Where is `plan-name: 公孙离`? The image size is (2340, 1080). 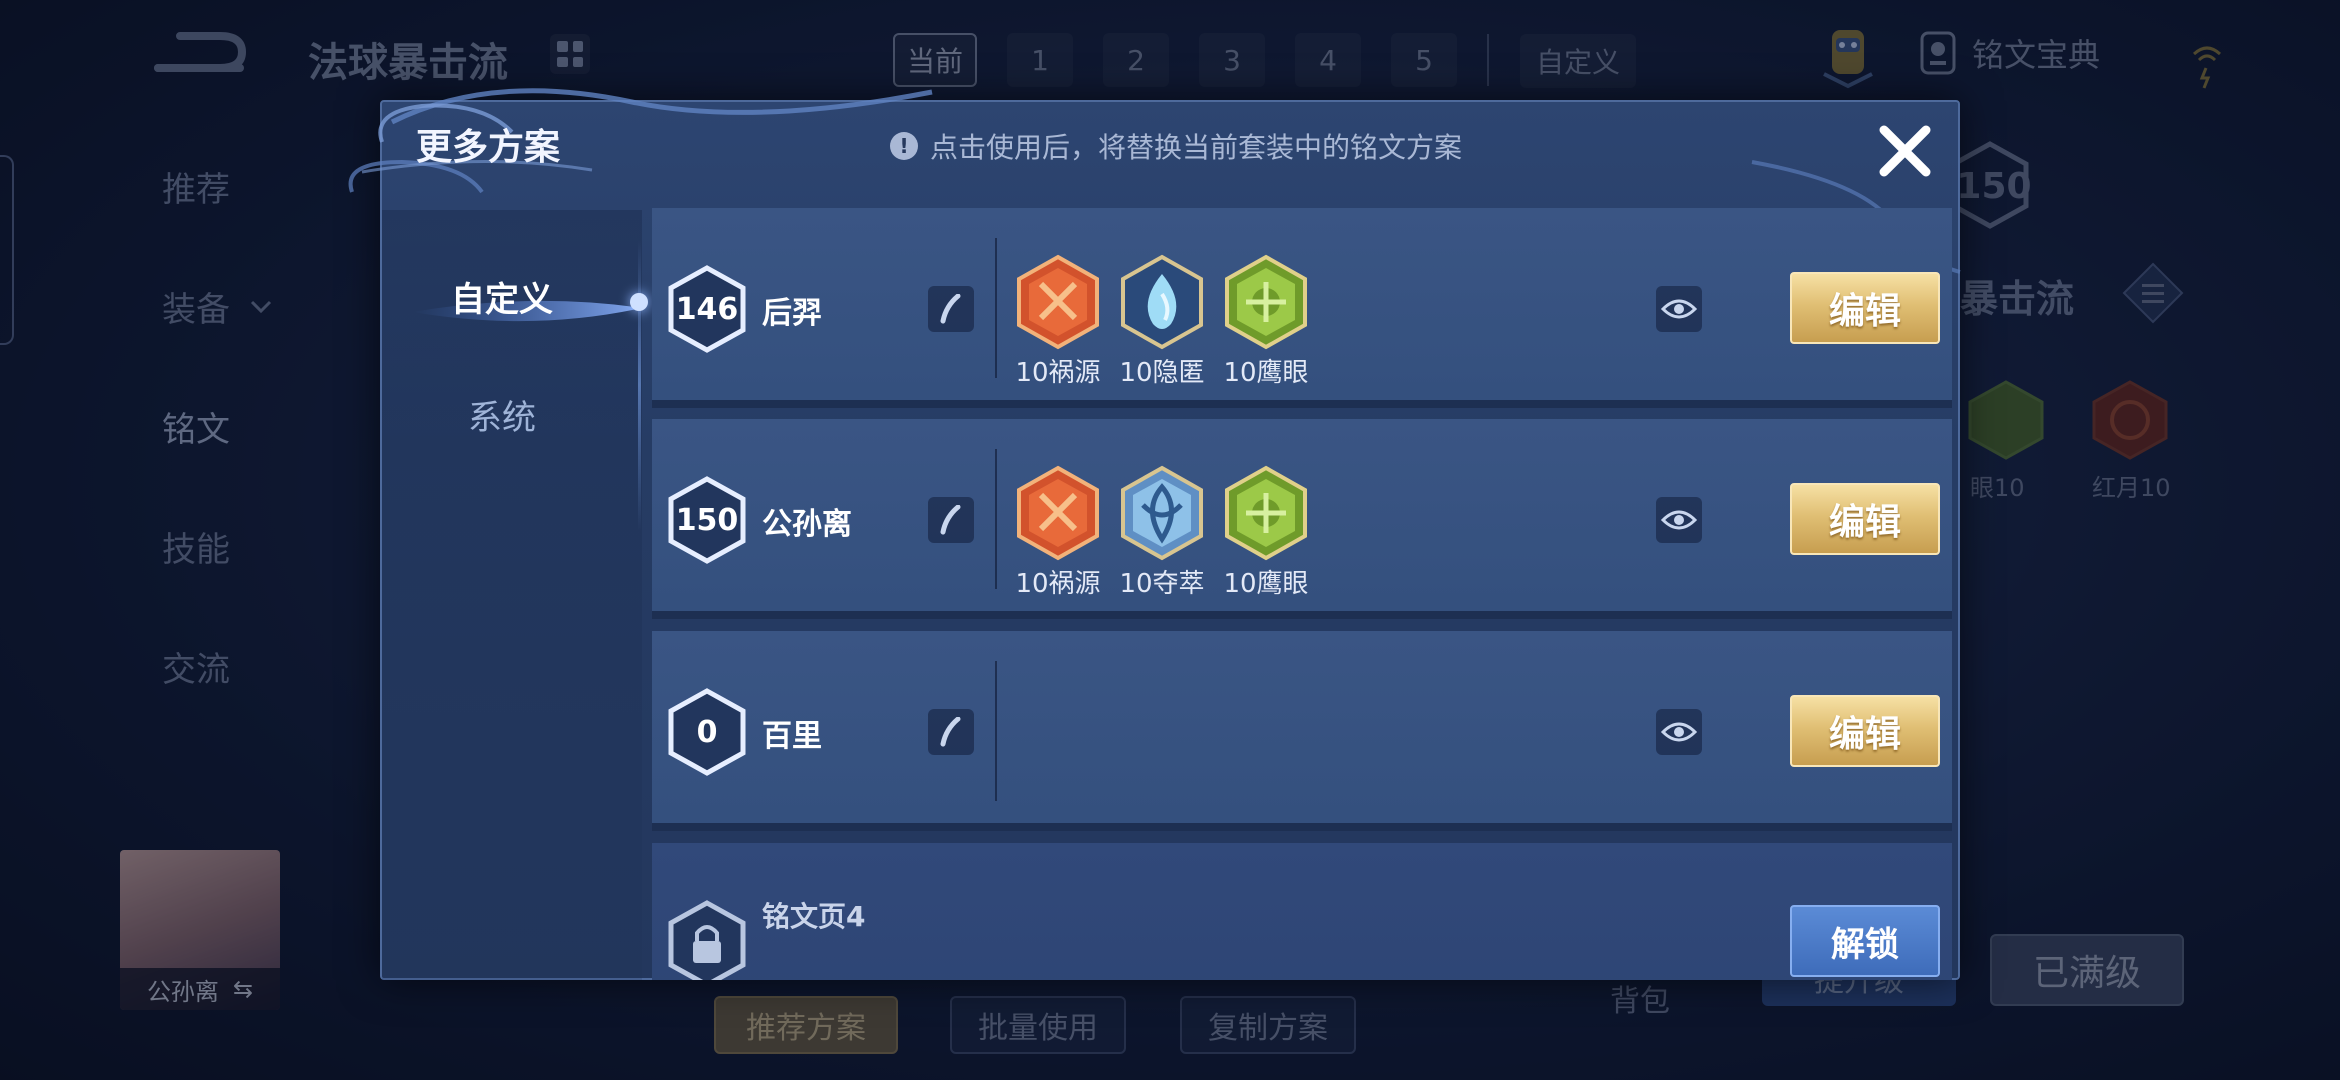
plan-name: 公孙离 is located at coordinates (807, 524).